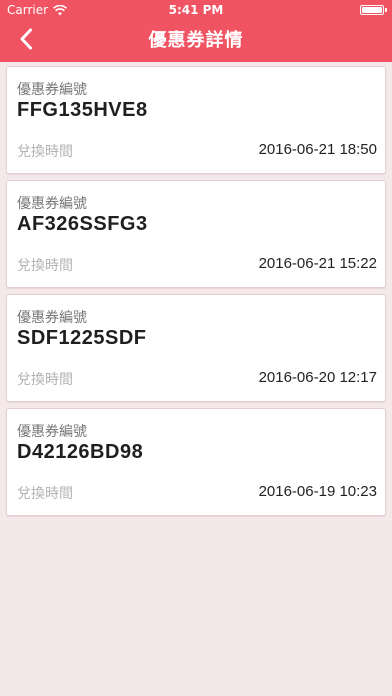 The image size is (392, 696). What do you see at coordinates (82, 224) in the screenshot?
I see `coupon-number: AF326SSFG3` at bounding box center [82, 224].